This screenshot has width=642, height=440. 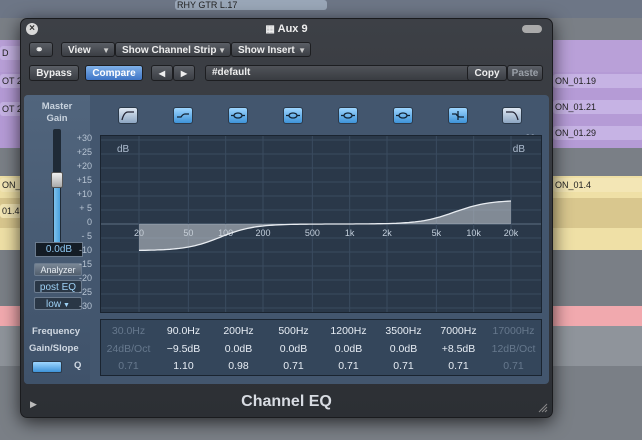 I want to click on band-1-low-cut-button, so click(x=128, y=115).